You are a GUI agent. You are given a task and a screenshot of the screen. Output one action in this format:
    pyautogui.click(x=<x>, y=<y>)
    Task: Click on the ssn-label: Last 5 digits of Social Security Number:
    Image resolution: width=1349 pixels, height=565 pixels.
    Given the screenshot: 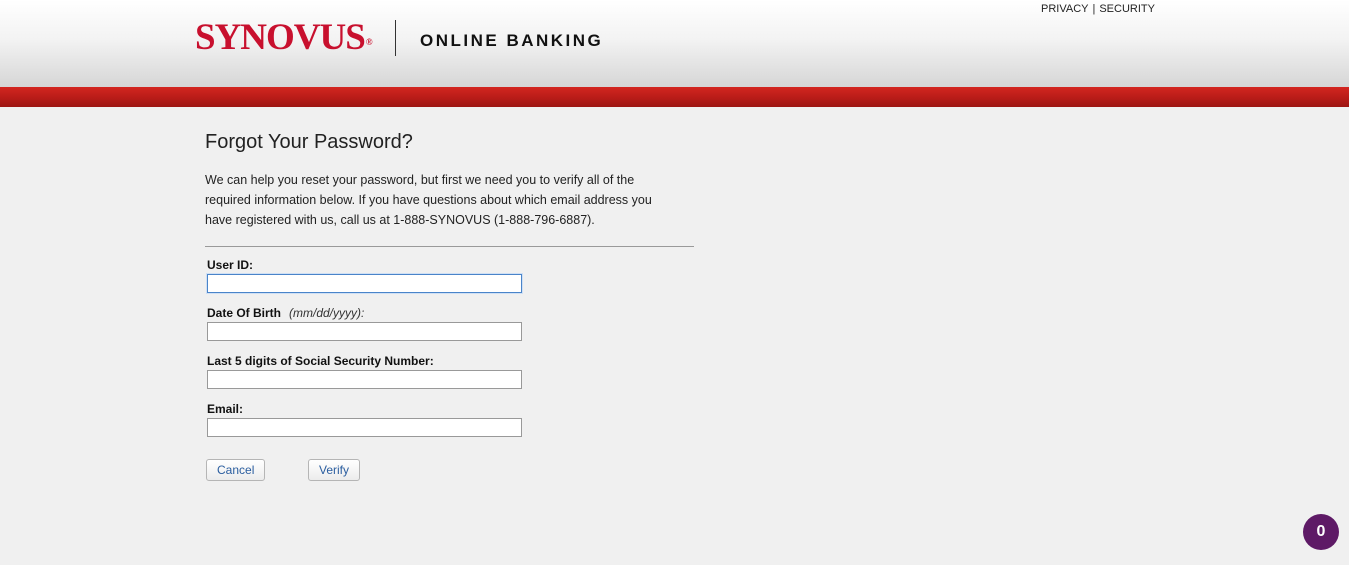 What is the action you would take?
    pyautogui.click(x=320, y=361)
    